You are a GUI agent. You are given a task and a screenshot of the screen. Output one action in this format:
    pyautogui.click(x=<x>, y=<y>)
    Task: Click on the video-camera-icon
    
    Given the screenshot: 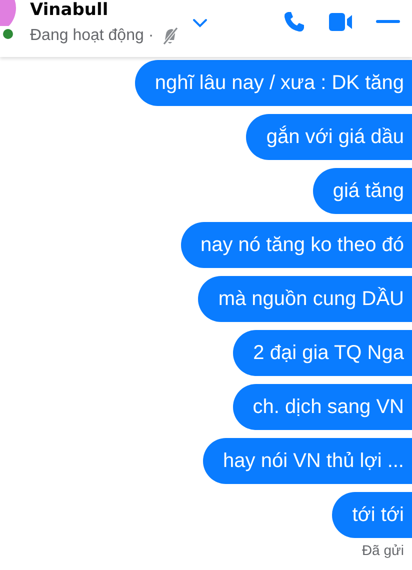 What is the action you would take?
    pyautogui.click(x=341, y=22)
    